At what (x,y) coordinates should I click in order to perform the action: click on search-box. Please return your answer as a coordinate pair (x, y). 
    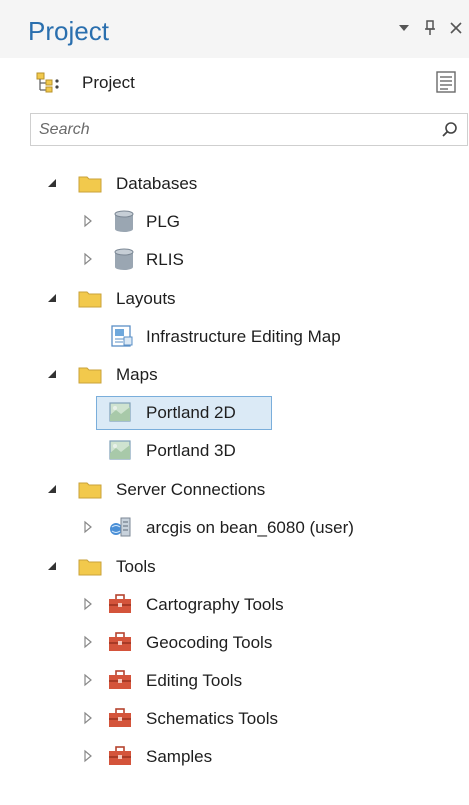
    Looking at the image, I should click on (249, 129).